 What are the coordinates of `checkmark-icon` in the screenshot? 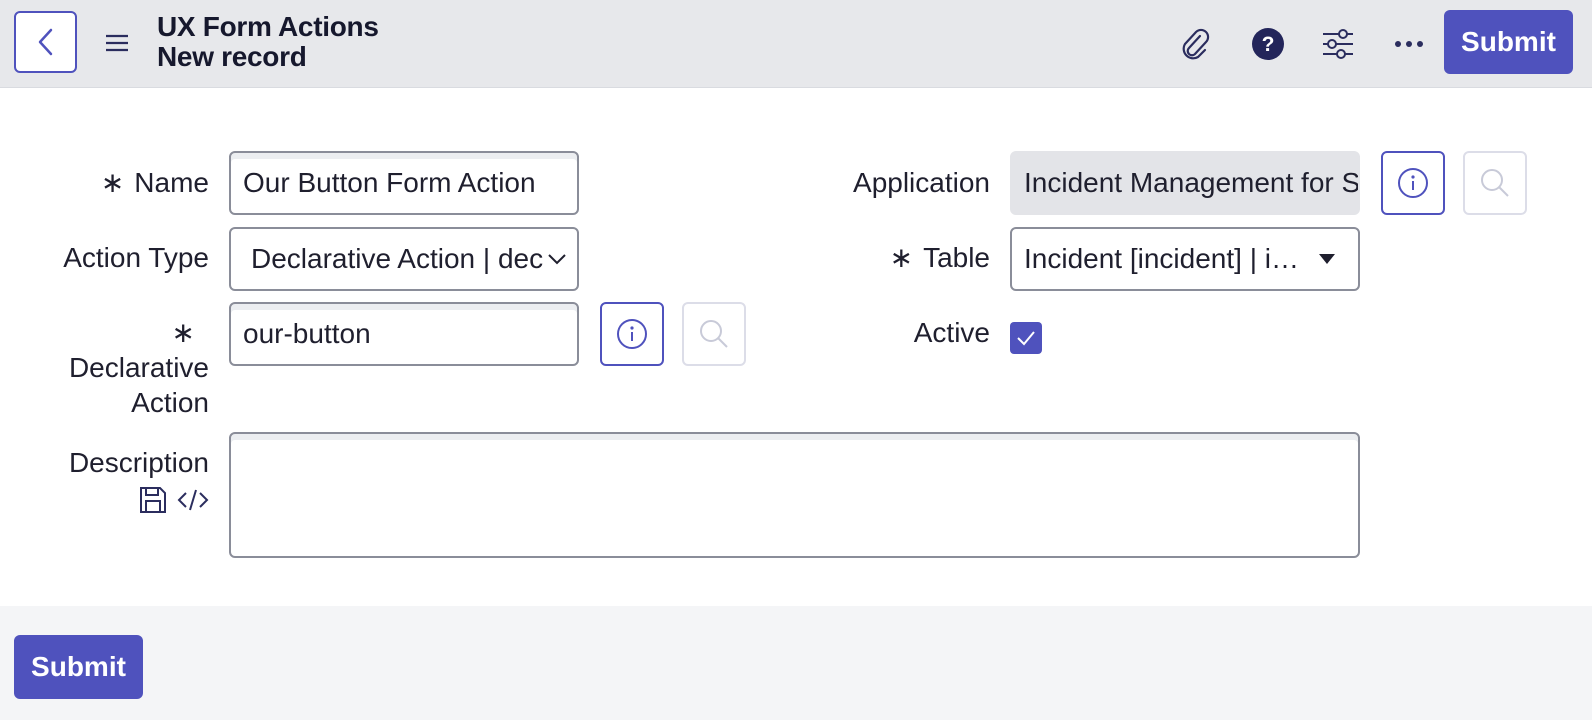 It's located at (1026, 338).